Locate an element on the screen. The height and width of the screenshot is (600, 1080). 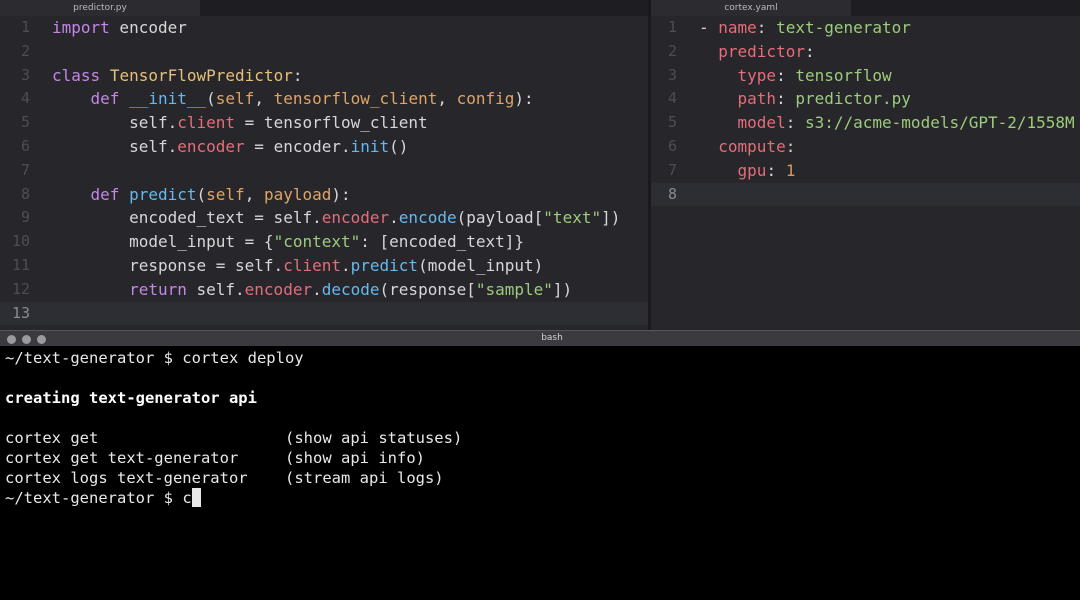
code-line-active: 13 is located at coordinates (324, 313).